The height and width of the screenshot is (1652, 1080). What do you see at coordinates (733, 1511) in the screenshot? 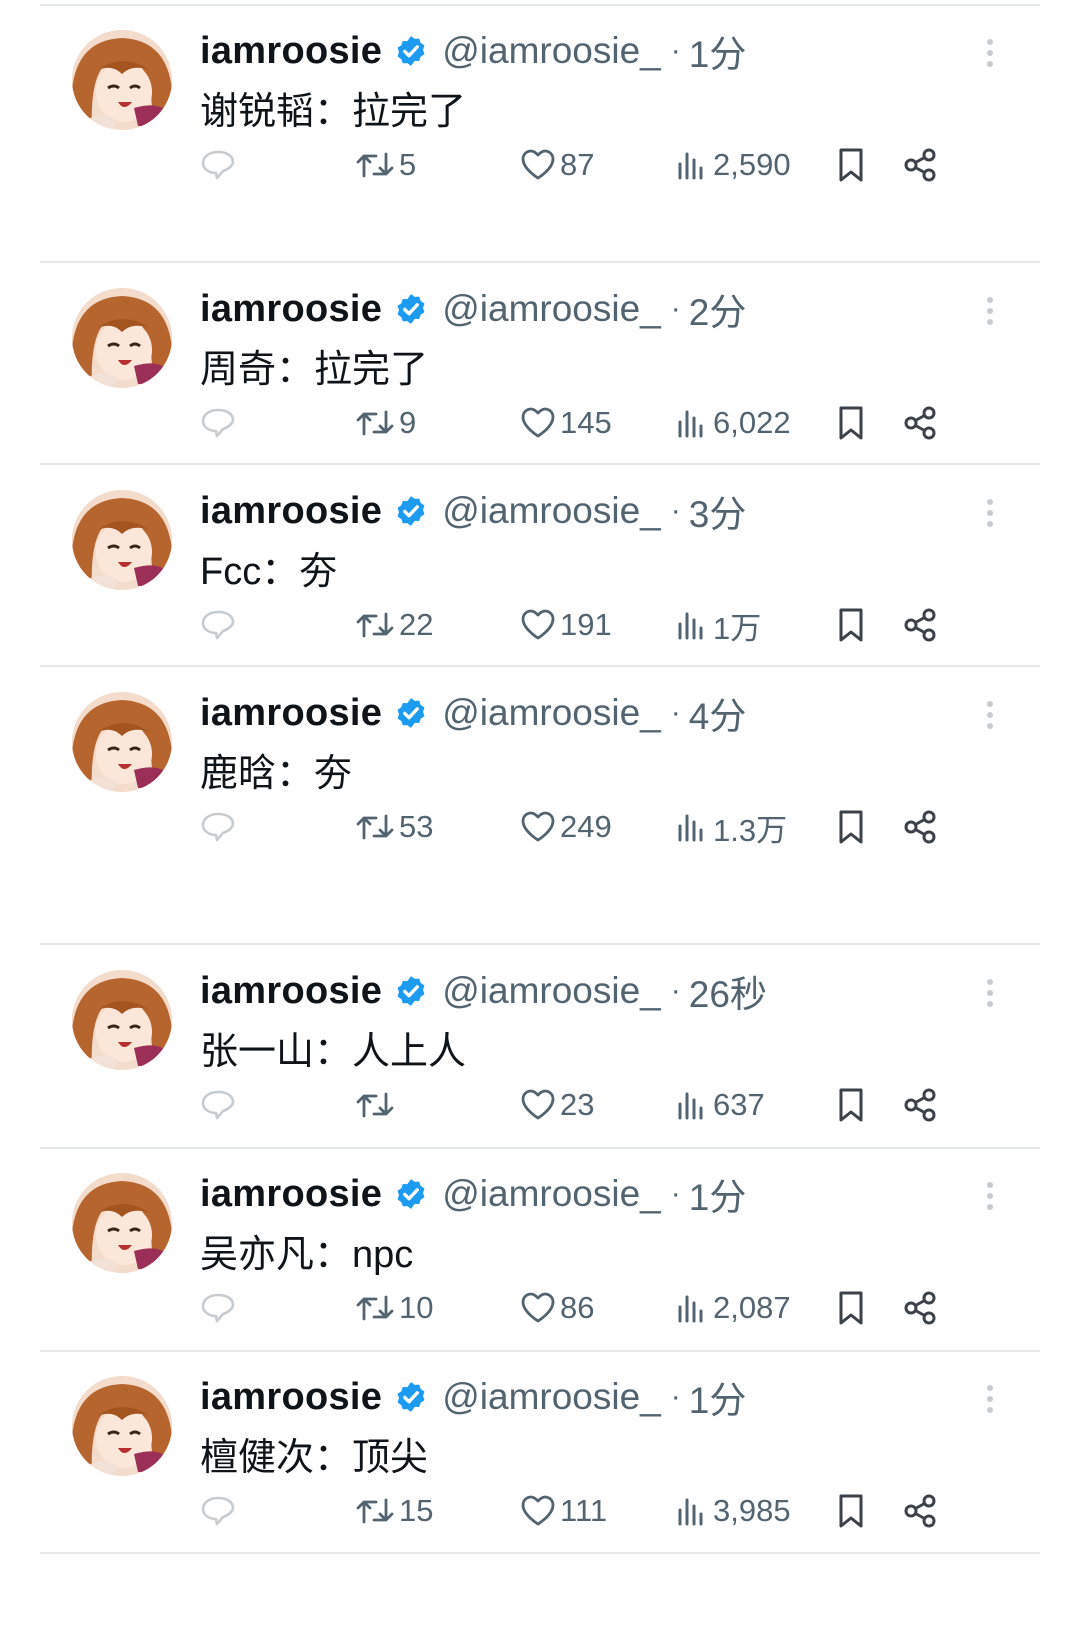
I see `views-button: 3,985` at bounding box center [733, 1511].